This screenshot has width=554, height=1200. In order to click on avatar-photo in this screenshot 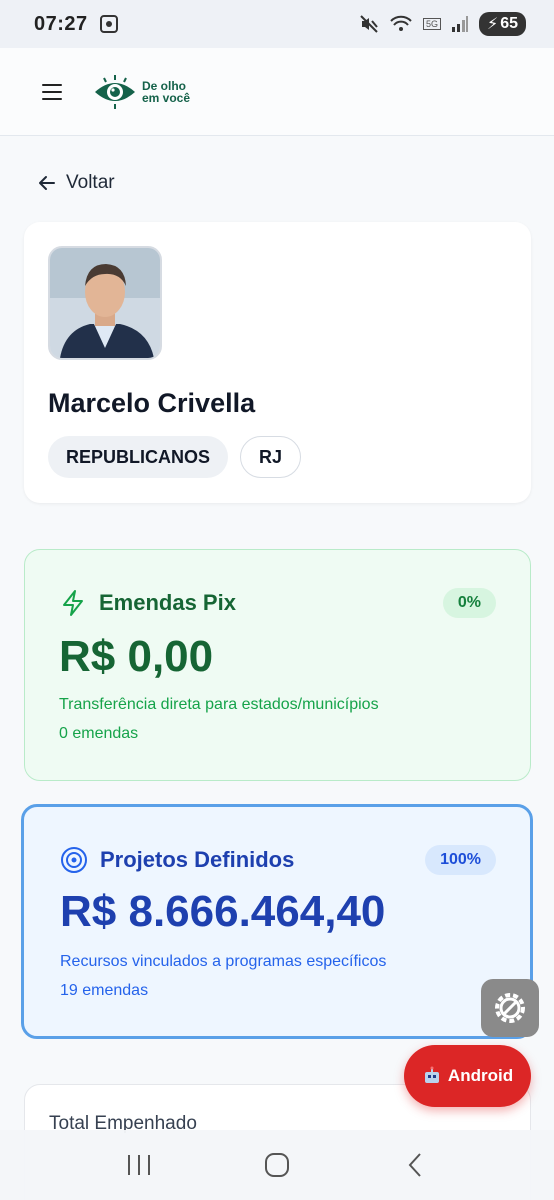, I will do `click(105, 303)`.